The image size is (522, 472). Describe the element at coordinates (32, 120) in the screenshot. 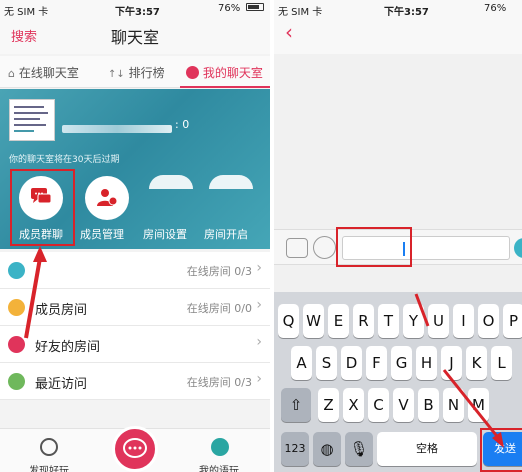

I see `room-thumbnail` at that location.